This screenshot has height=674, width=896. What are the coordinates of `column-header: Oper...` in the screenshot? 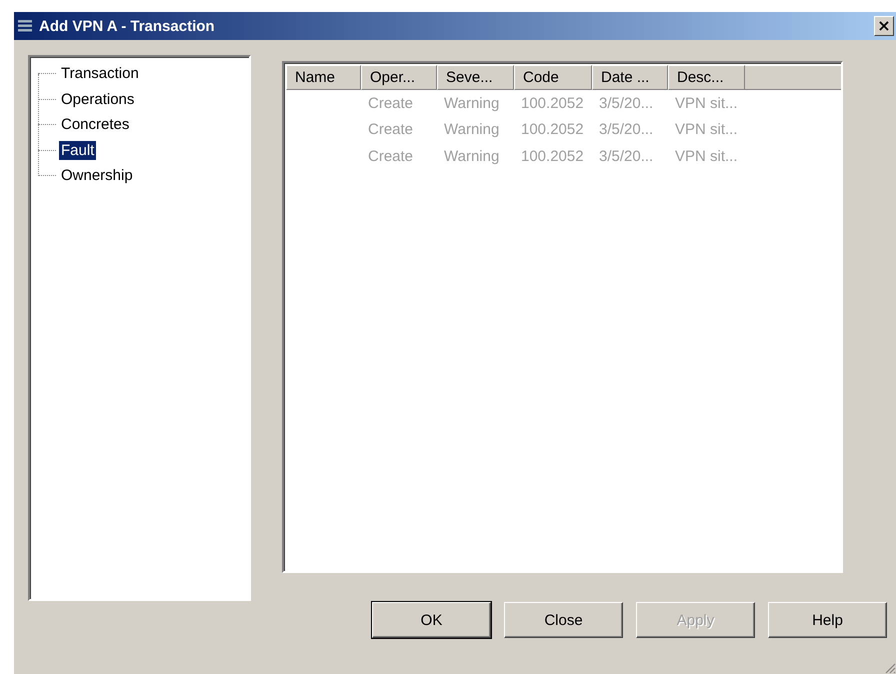 It's located at (399, 77).